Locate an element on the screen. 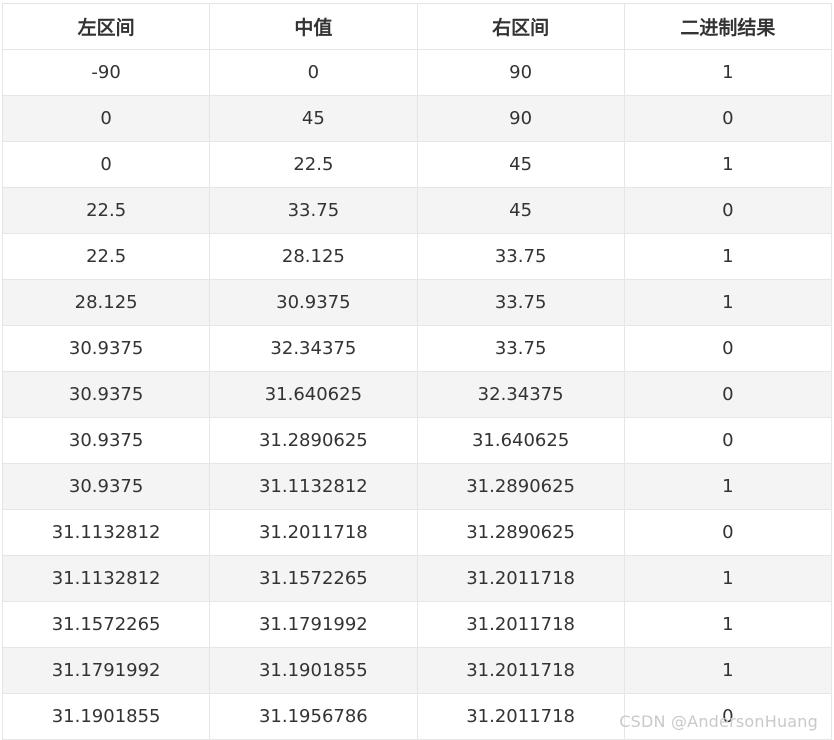 The image size is (834, 740). cell-mid: 0 is located at coordinates (313, 72).